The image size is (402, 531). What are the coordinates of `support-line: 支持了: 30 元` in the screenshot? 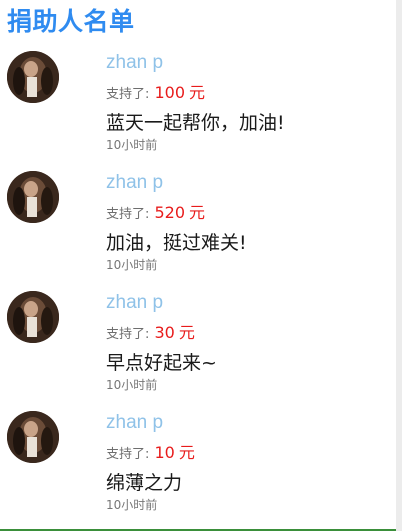 It's located at (150, 334).